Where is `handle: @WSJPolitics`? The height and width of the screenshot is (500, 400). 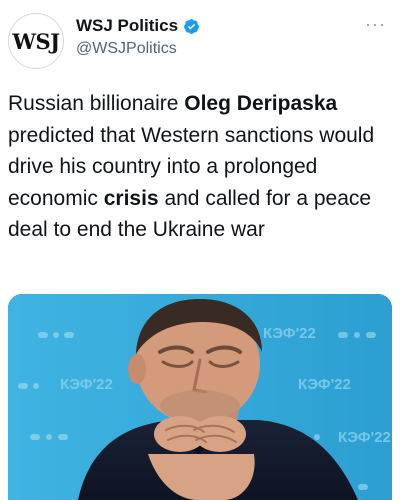 handle: @WSJPolitics is located at coordinates (126, 49).